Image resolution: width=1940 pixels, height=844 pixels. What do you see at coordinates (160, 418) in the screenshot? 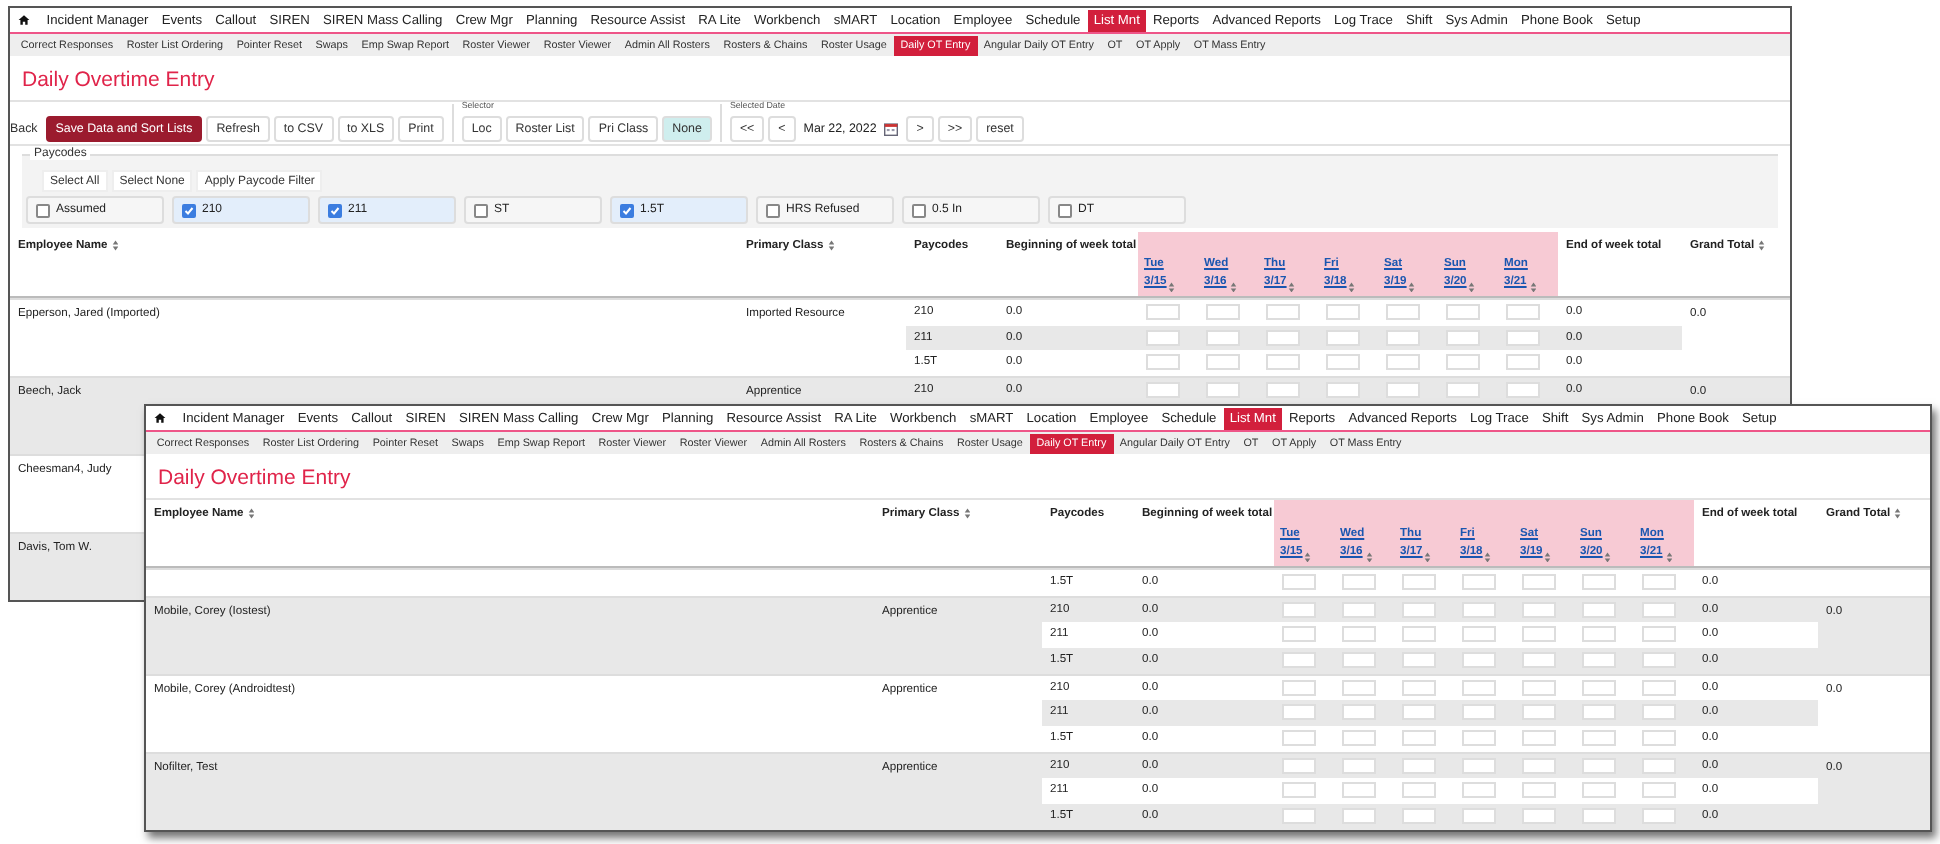
I see `home-icon` at bounding box center [160, 418].